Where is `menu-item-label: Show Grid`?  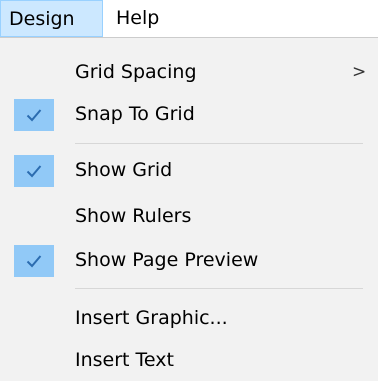 menu-item-label: Show Grid is located at coordinates (124, 170).